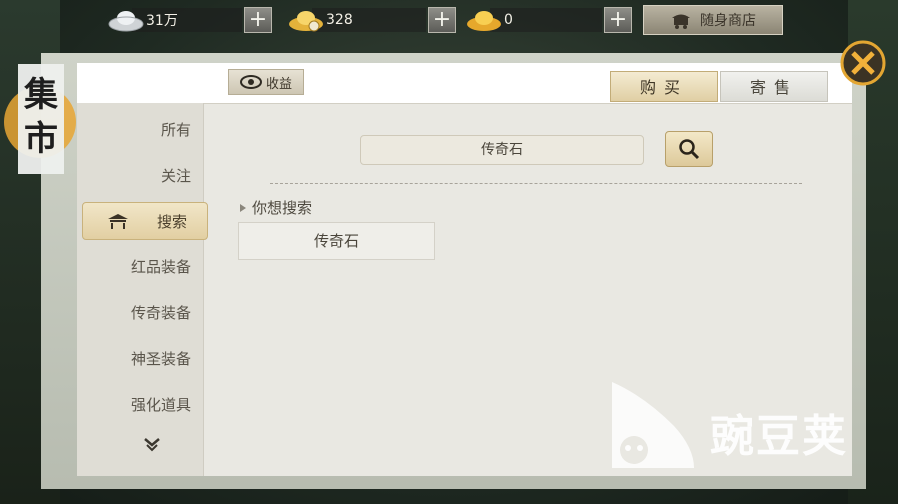 The width and height of the screenshot is (898, 504). What do you see at coordinates (140, 359) in the screenshot?
I see `sidebar-item-holy-equipment: 神圣装备` at bounding box center [140, 359].